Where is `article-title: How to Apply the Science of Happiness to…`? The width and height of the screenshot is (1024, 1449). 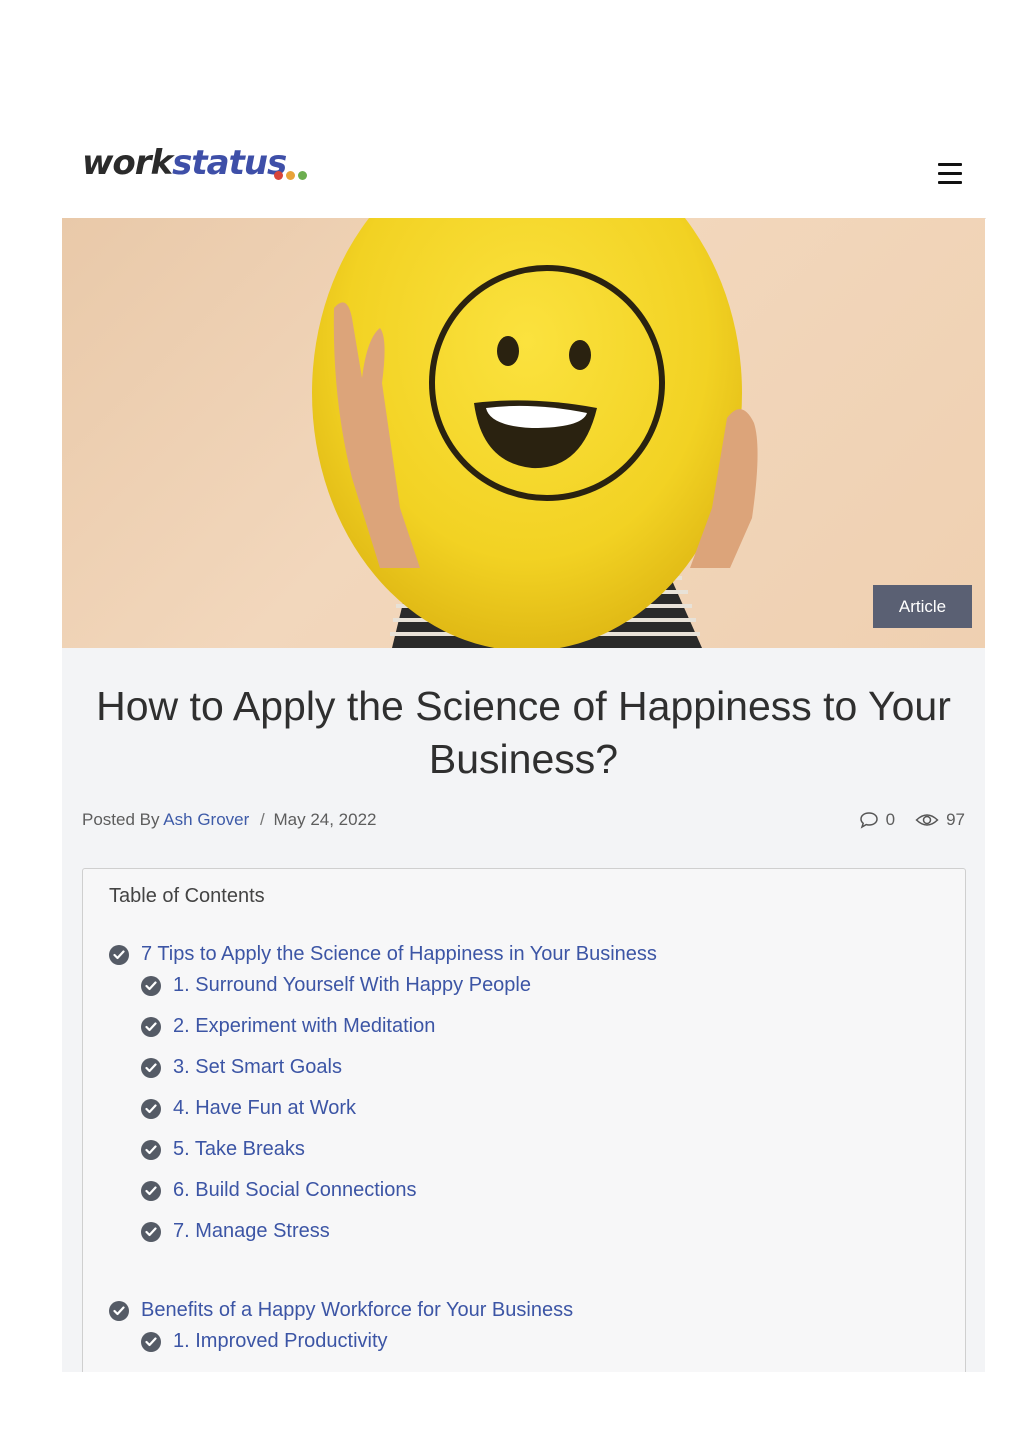
article-title: How to Apply the Science of Happiness to… is located at coordinates (523, 732).